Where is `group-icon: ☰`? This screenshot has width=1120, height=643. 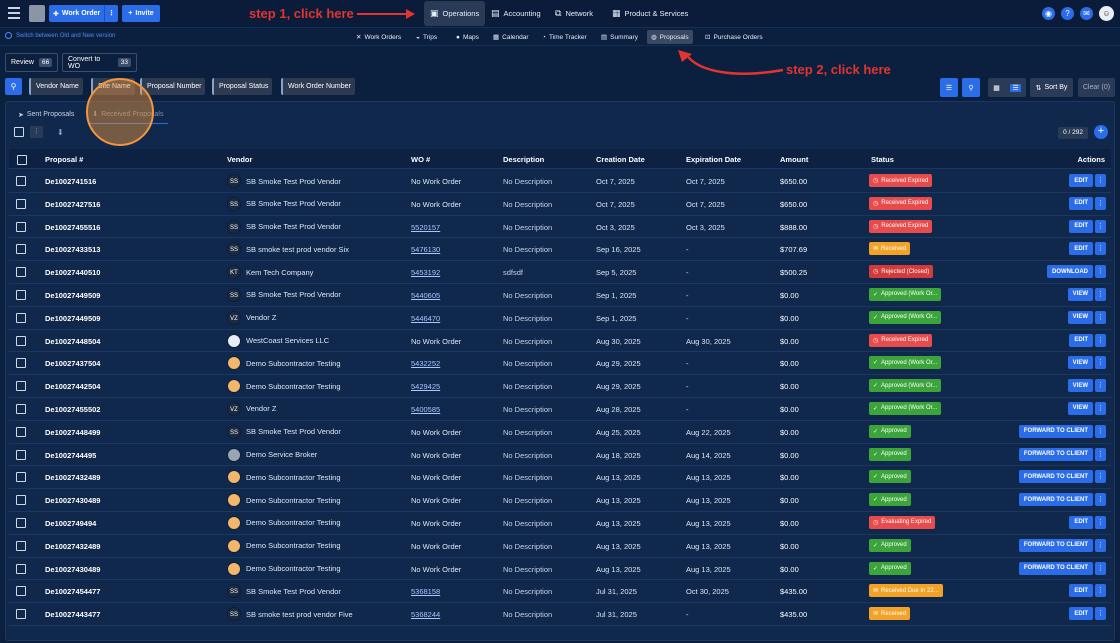
group-icon: ☰ is located at coordinates (949, 87).